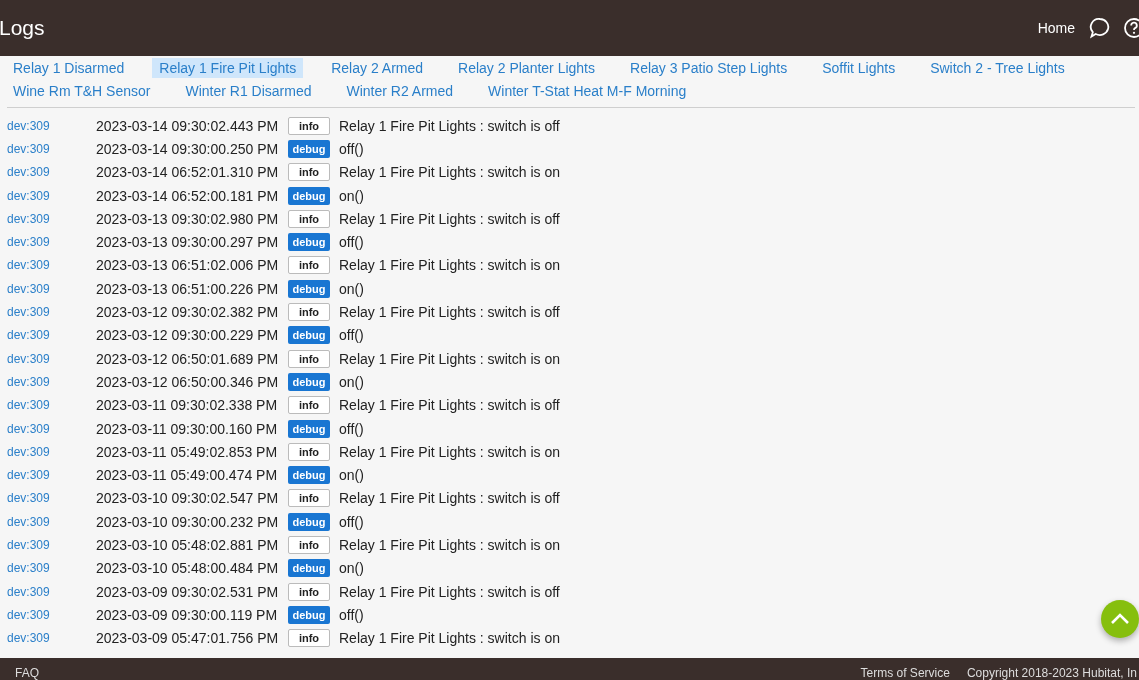  What do you see at coordinates (188, 335) in the screenshot?
I see `log-time: 2023-03-12 09:30:00.229 PM` at bounding box center [188, 335].